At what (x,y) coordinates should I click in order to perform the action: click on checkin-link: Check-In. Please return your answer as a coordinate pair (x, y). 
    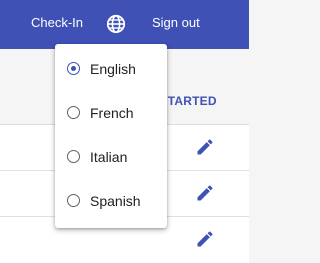
    Looking at the image, I should click on (57, 23).